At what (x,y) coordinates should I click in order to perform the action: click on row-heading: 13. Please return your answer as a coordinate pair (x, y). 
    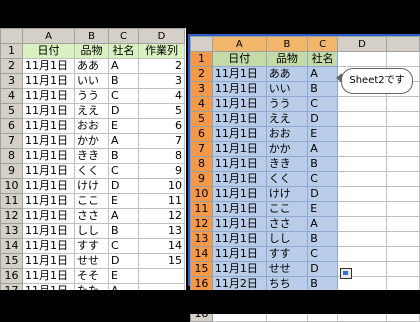
    Looking at the image, I should click on (201, 239).